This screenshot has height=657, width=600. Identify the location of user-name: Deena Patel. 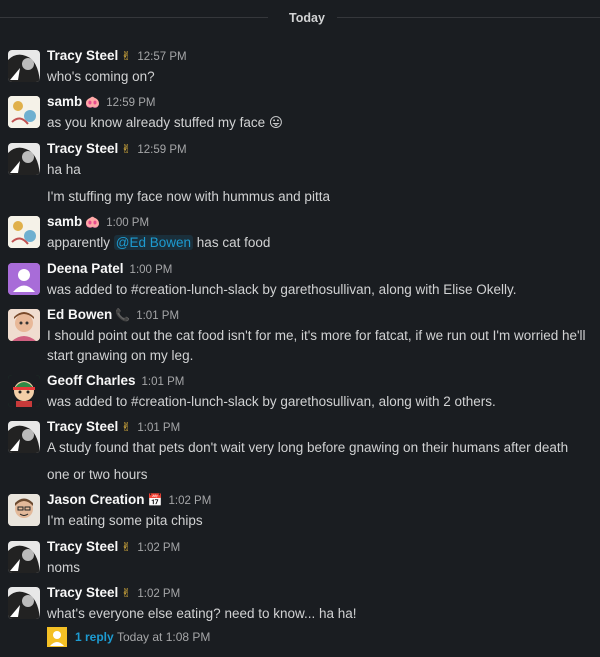
(85, 268).